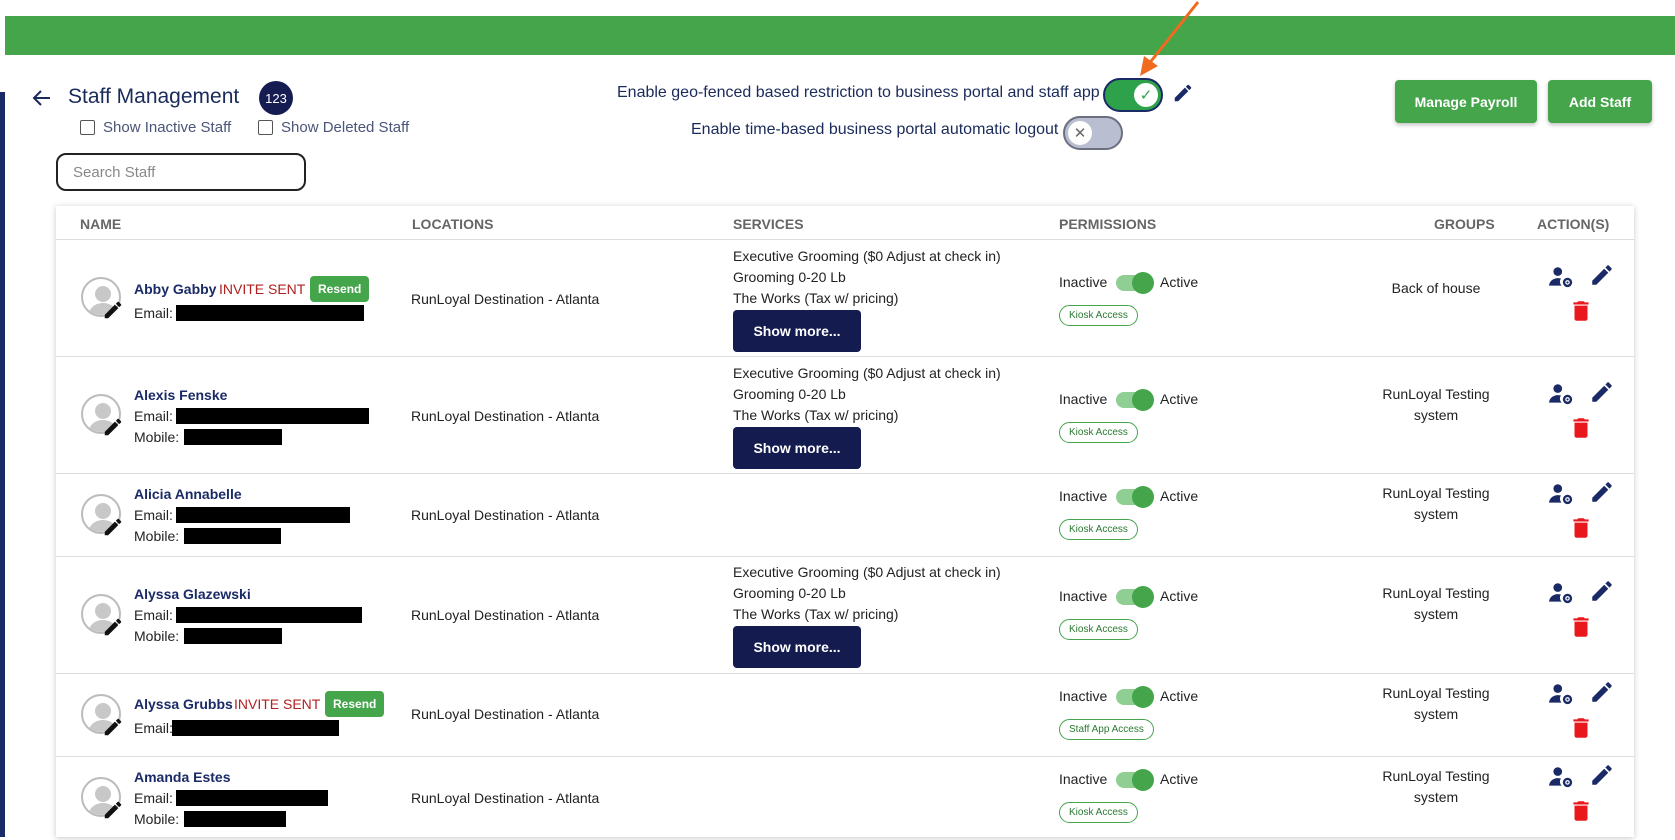 Image resolution: width=1675 pixels, height=840 pixels. I want to click on invite-status: INVITE SENT, so click(262, 289).